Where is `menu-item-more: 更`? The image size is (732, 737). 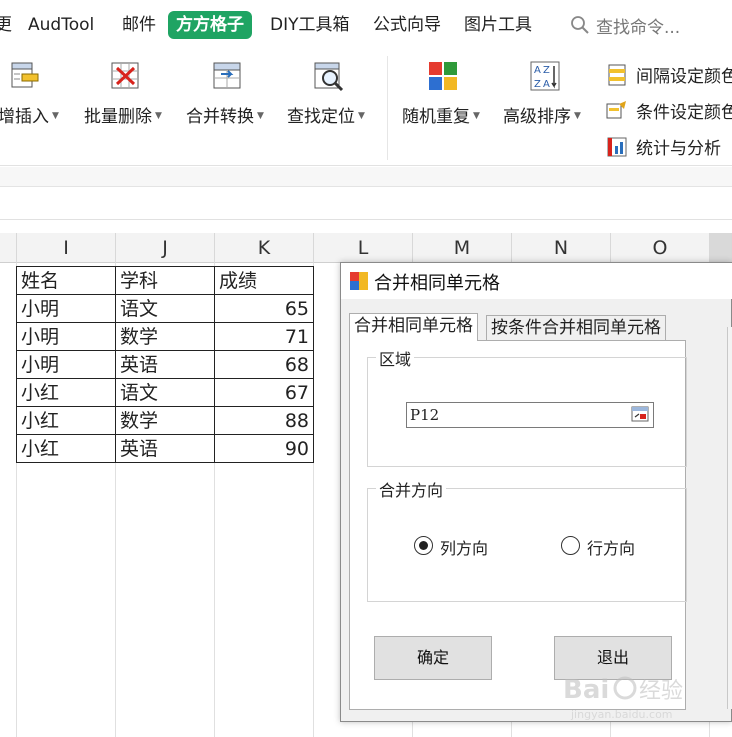 menu-item-more: 更 is located at coordinates (6, 25).